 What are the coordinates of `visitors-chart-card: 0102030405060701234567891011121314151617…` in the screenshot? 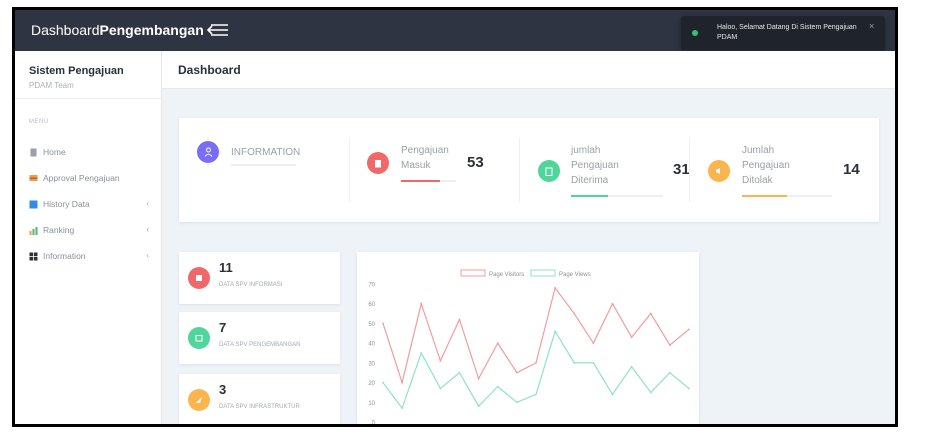 It's located at (528, 339).